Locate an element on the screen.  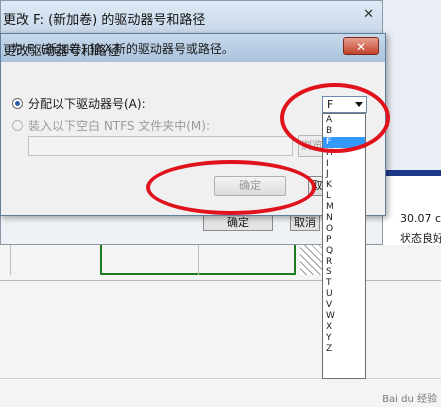
drive-letter-option: L is located at coordinates (345, 196).